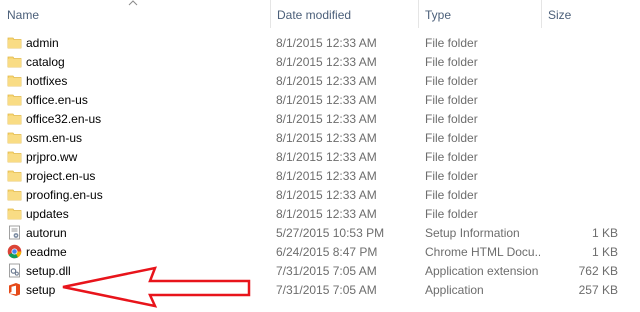 The width and height of the screenshot is (640, 312). I want to click on file-row-osm-en-us: osm.en-us 8/1/2015 12:33 AM File folder, so click(320, 137).